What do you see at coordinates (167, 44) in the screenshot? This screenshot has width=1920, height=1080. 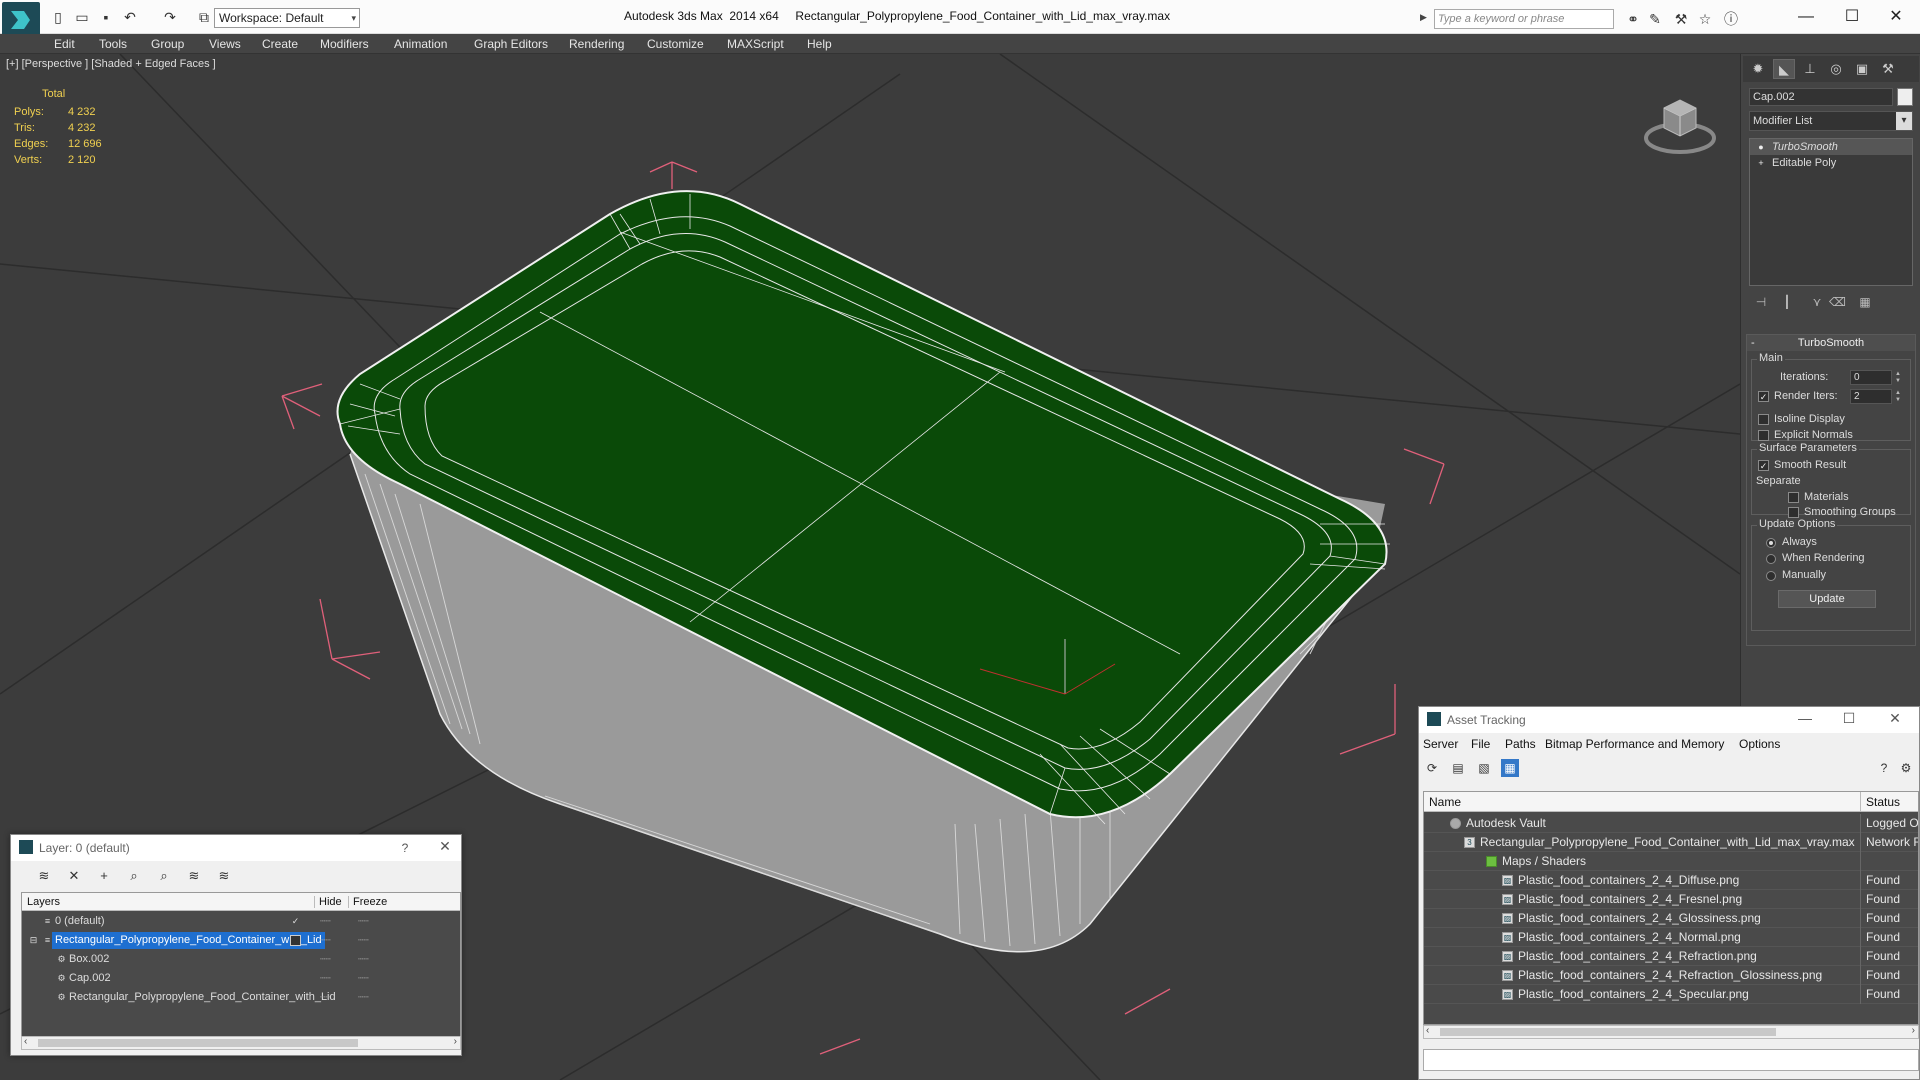 I see `menu-group: Group` at bounding box center [167, 44].